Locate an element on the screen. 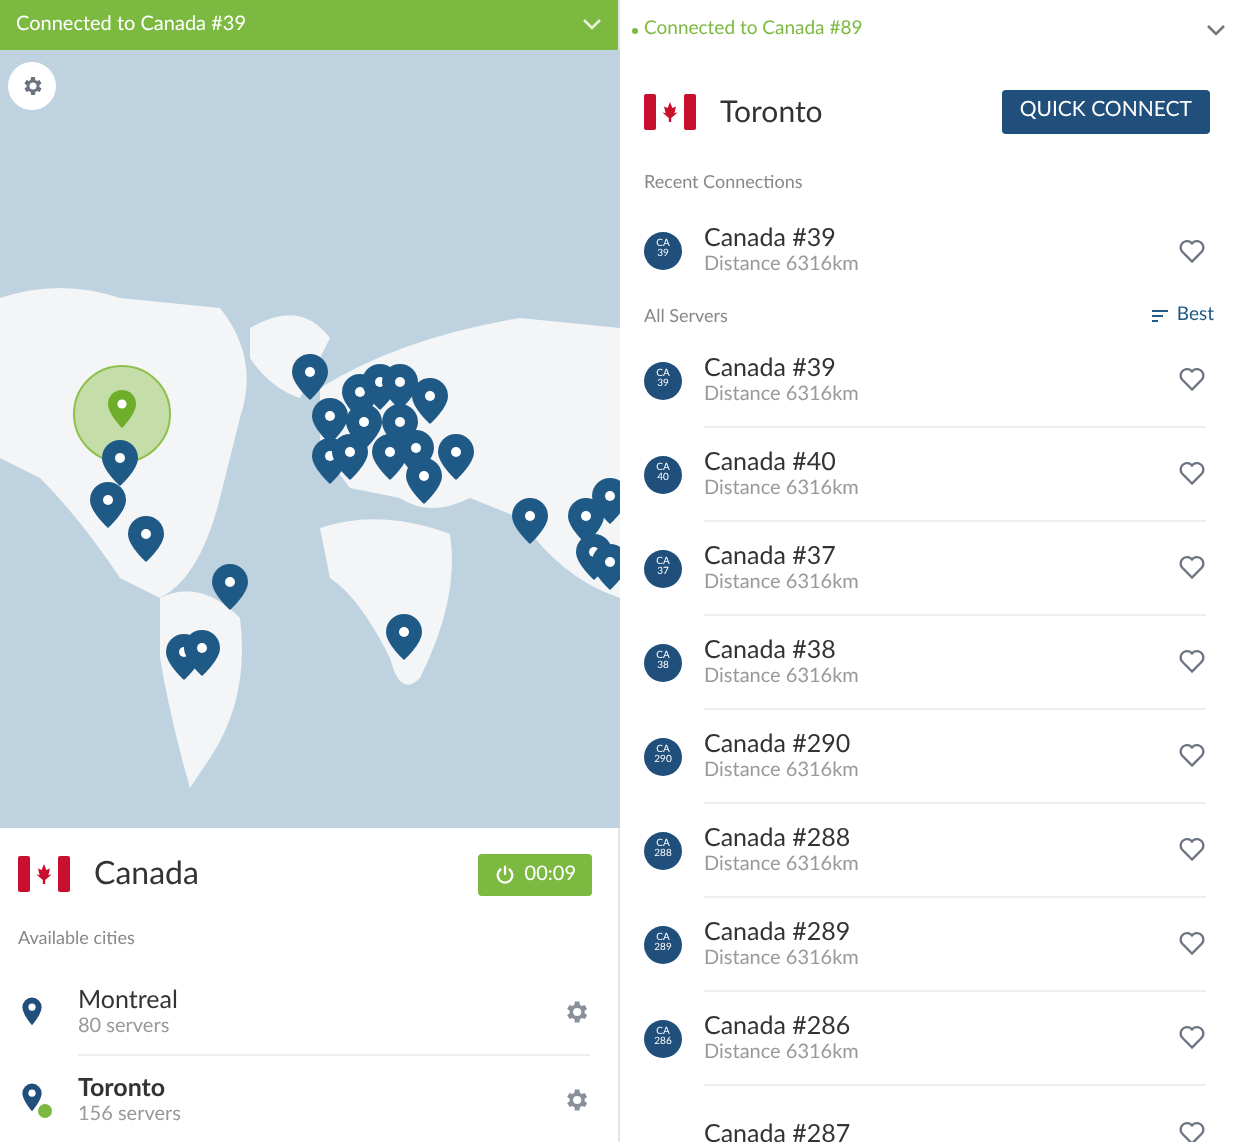 This screenshot has width=1238, height=1142. section-heading: All Servers is located at coordinates (686, 315).